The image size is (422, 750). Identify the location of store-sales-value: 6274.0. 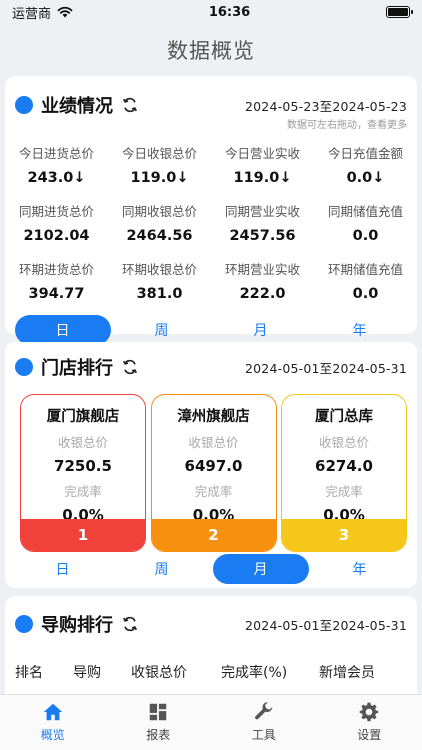
(344, 466).